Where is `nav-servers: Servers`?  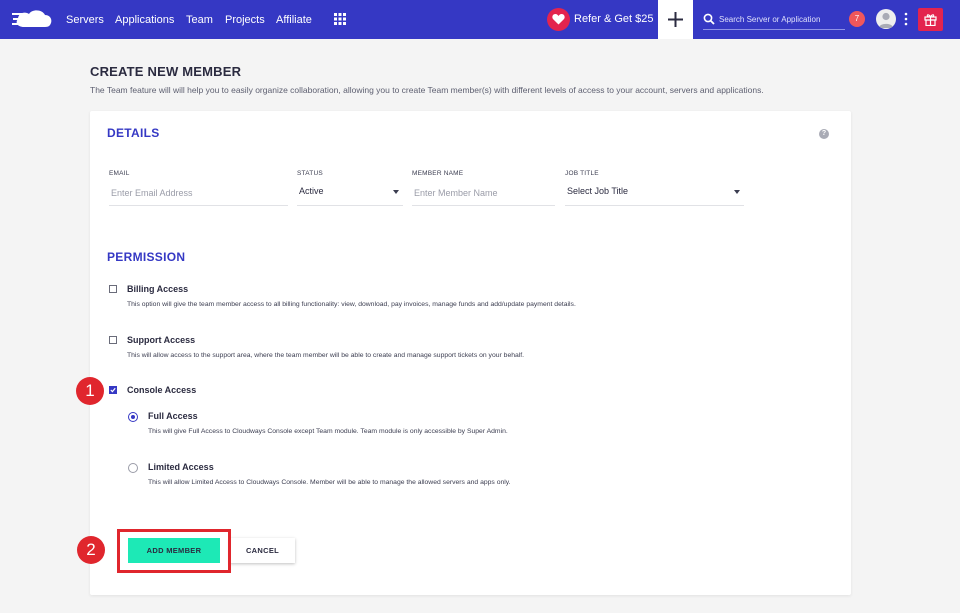
nav-servers: Servers is located at coordinates (85, 20).